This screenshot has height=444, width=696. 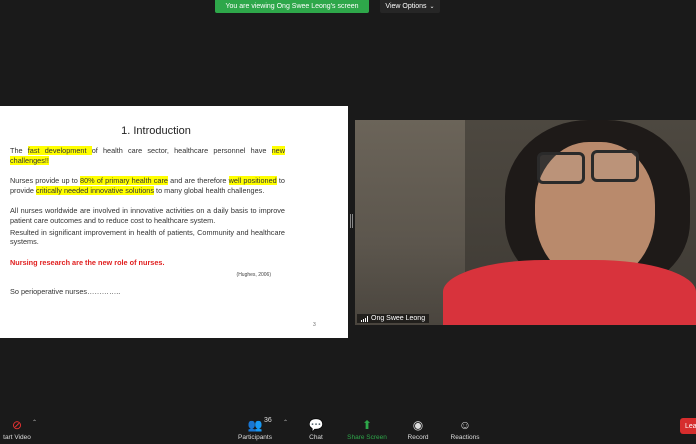 I want to click on record-icon: ◉, so click(x=418, y=425).